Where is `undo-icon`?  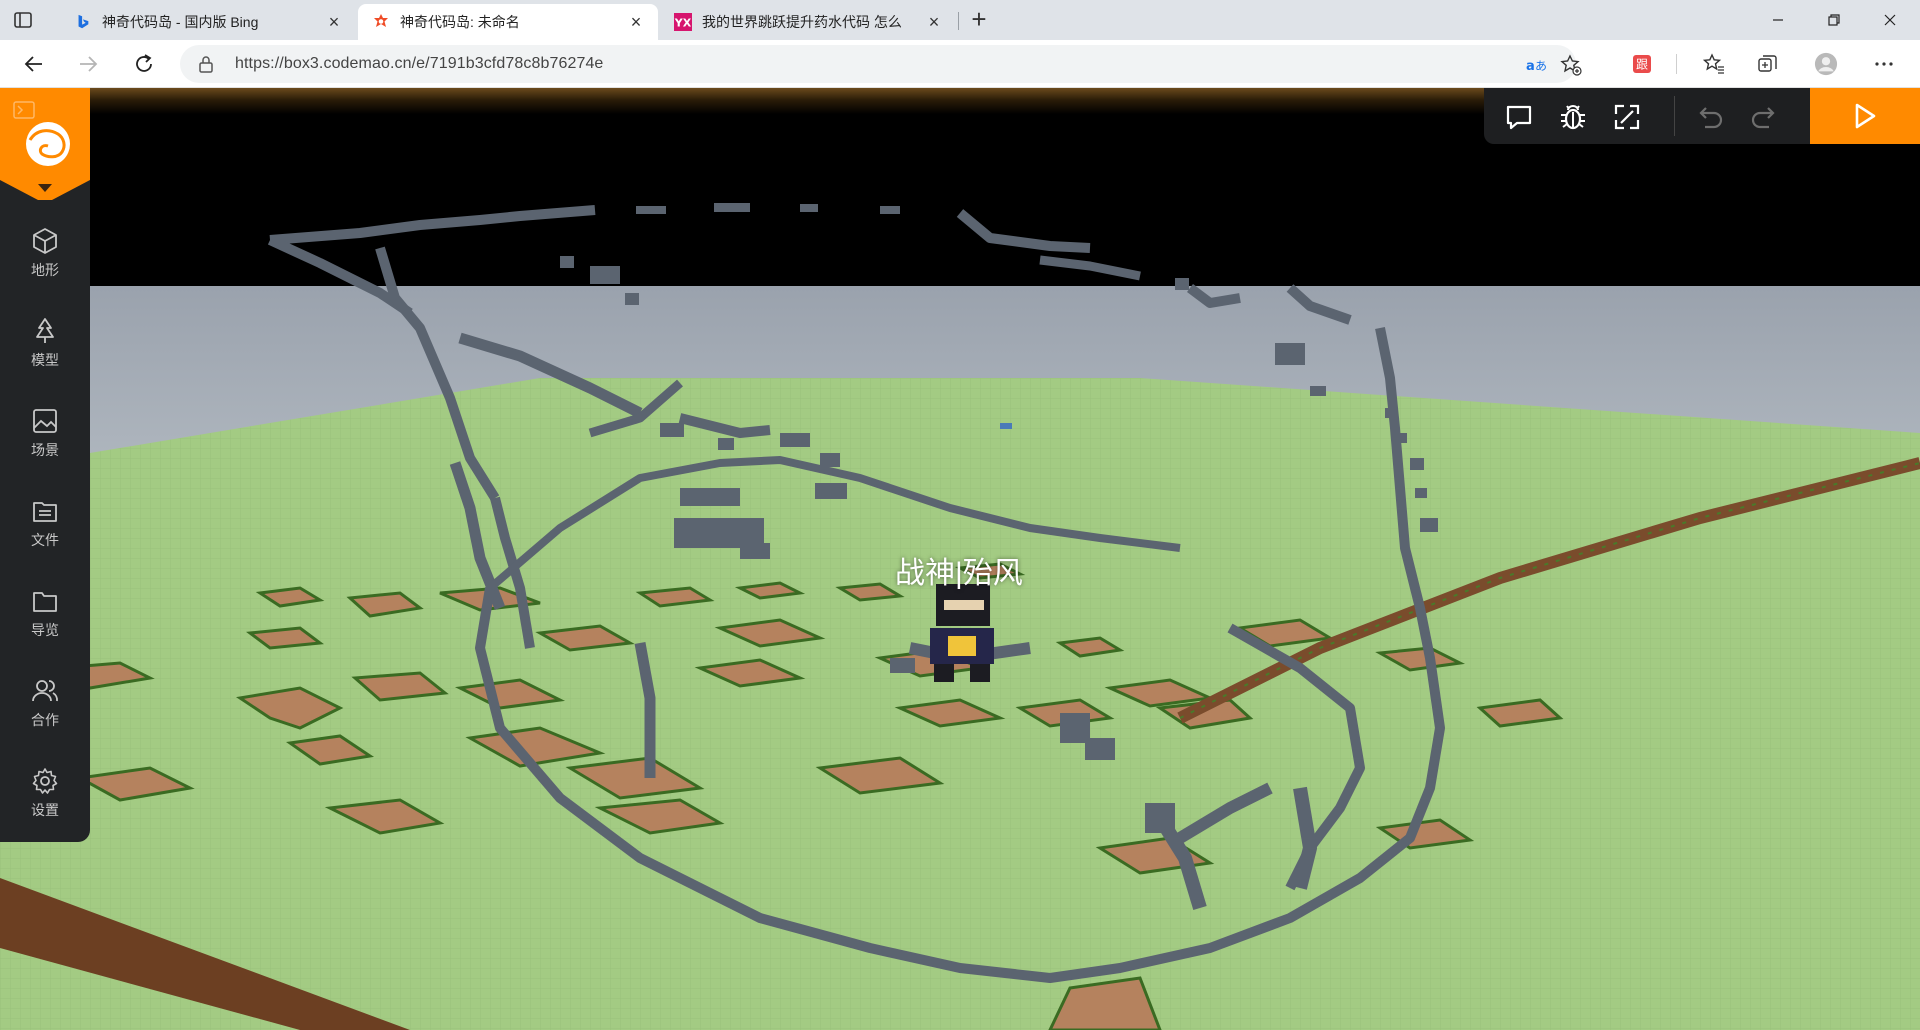
undo-icon is located at coordinates (1711, 117).